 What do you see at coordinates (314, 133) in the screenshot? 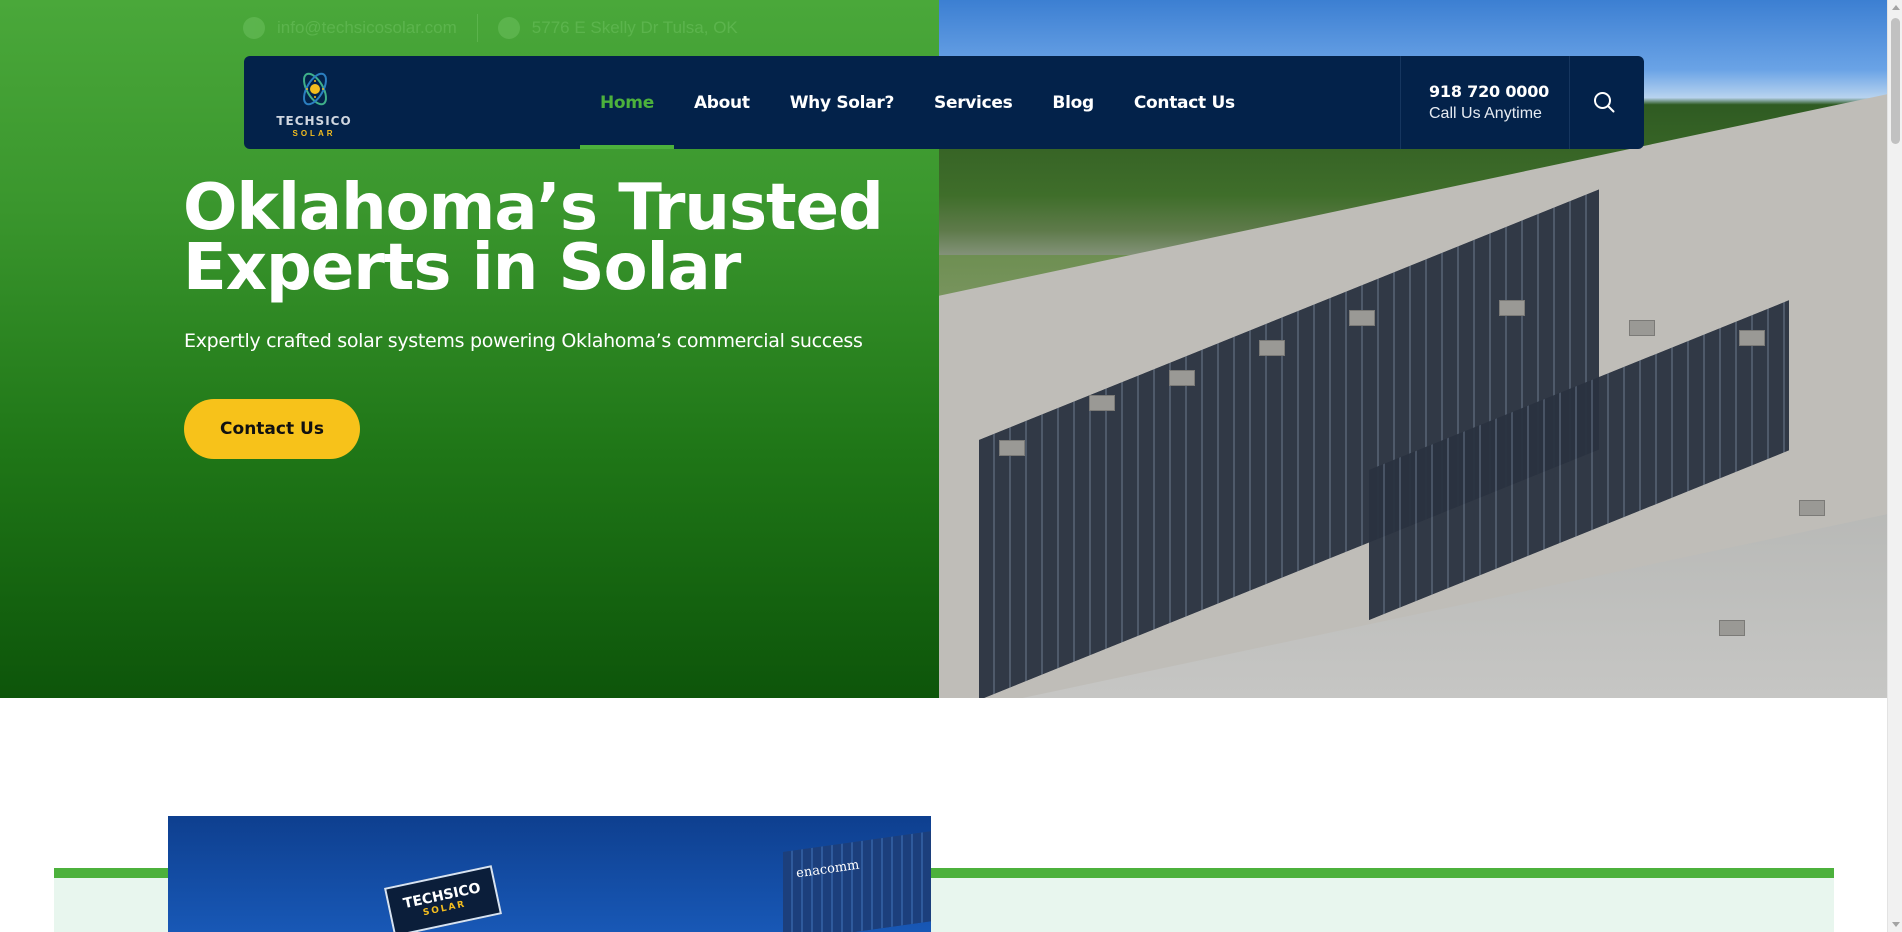
I see `logo-sub: SOLAR` at bounding box center [314, 133].